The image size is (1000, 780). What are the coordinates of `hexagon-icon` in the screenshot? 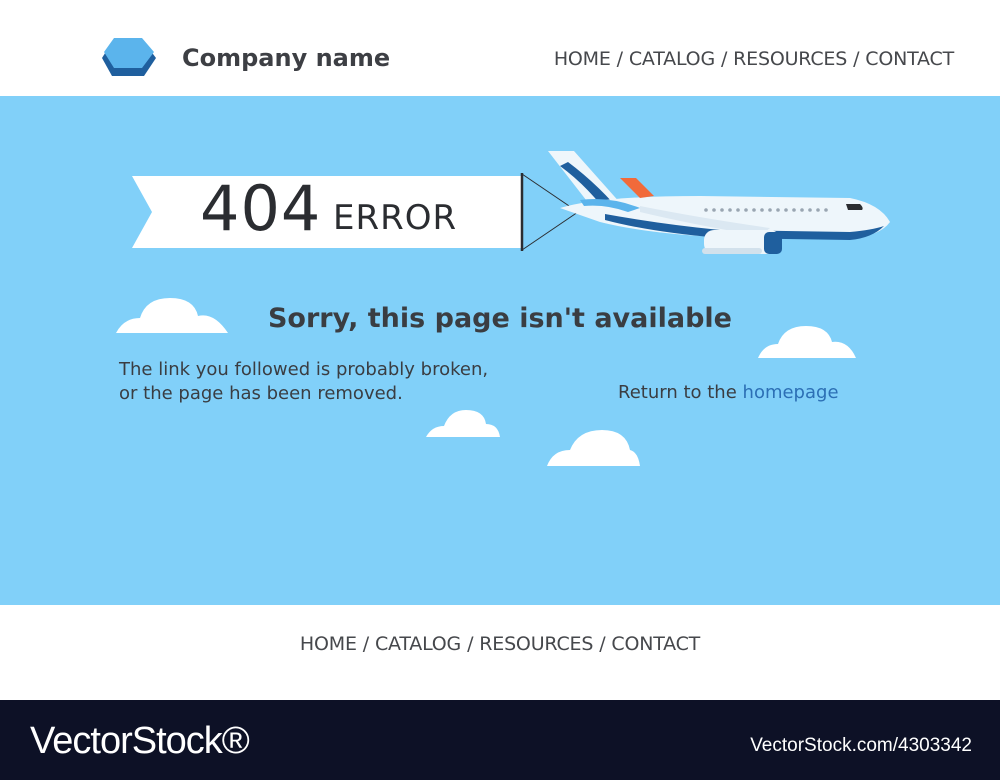 It's located at (129, 60).